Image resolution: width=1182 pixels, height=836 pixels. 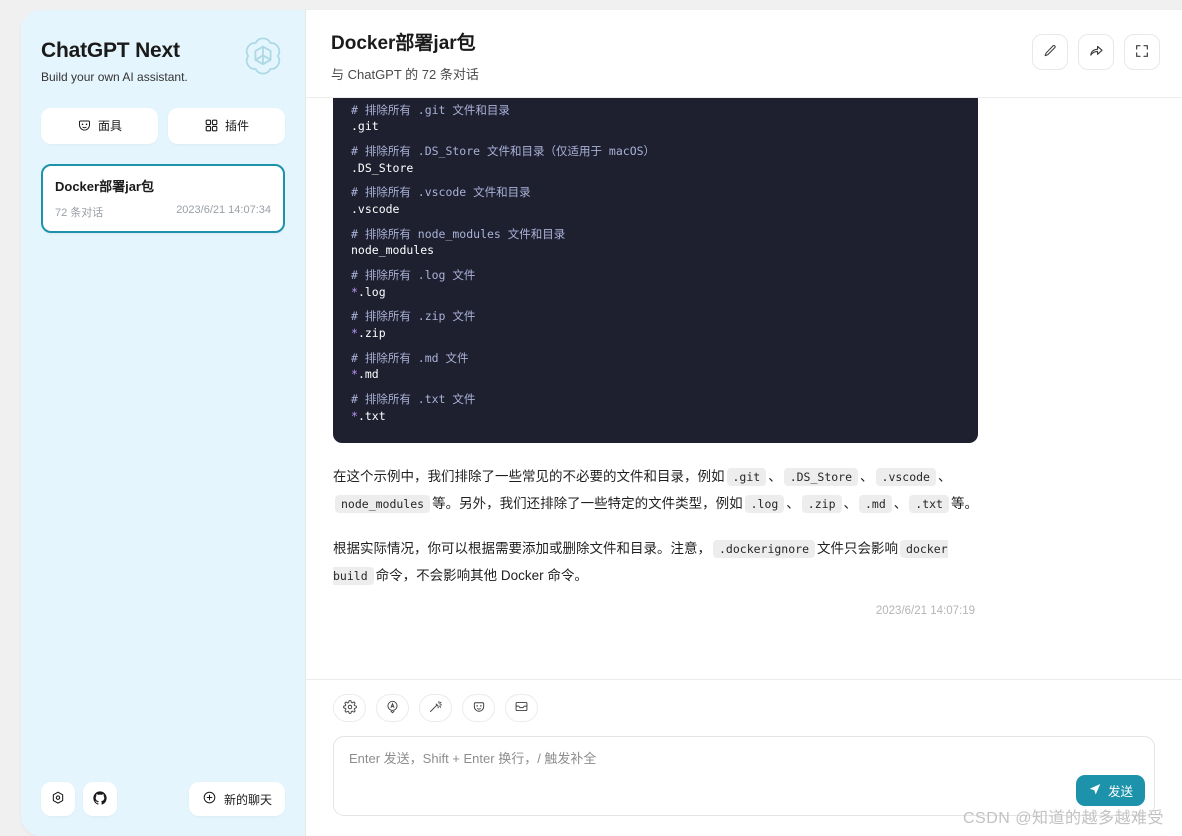 I want to click on rename-button, so click(x=1050, y=52).